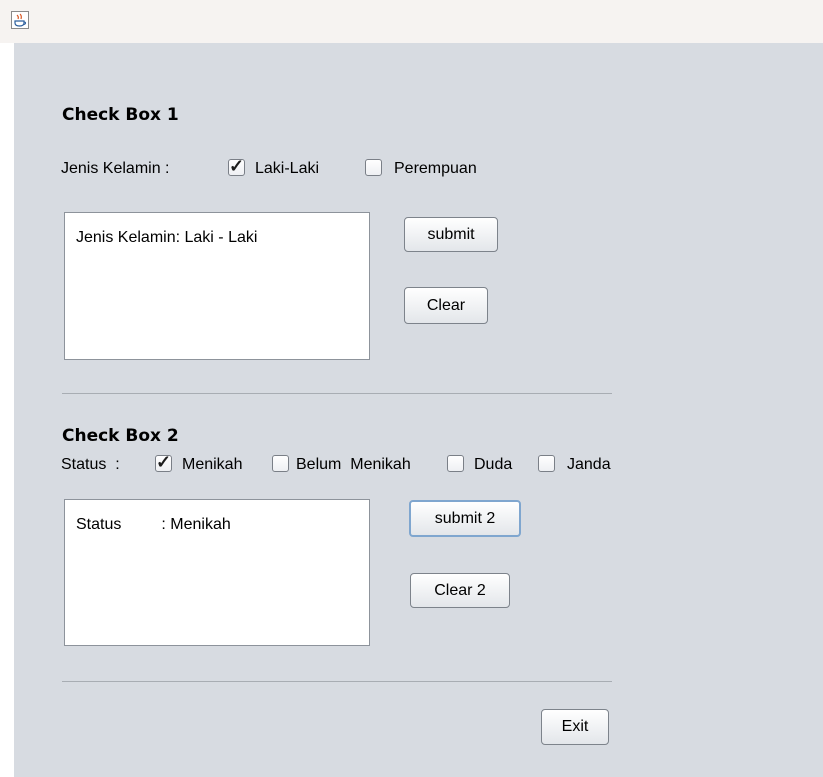  What do you see at coordinates (120, 436) in the screenshot?
I see `section2-title: Check Box 2` at bounding box center [120, 436].